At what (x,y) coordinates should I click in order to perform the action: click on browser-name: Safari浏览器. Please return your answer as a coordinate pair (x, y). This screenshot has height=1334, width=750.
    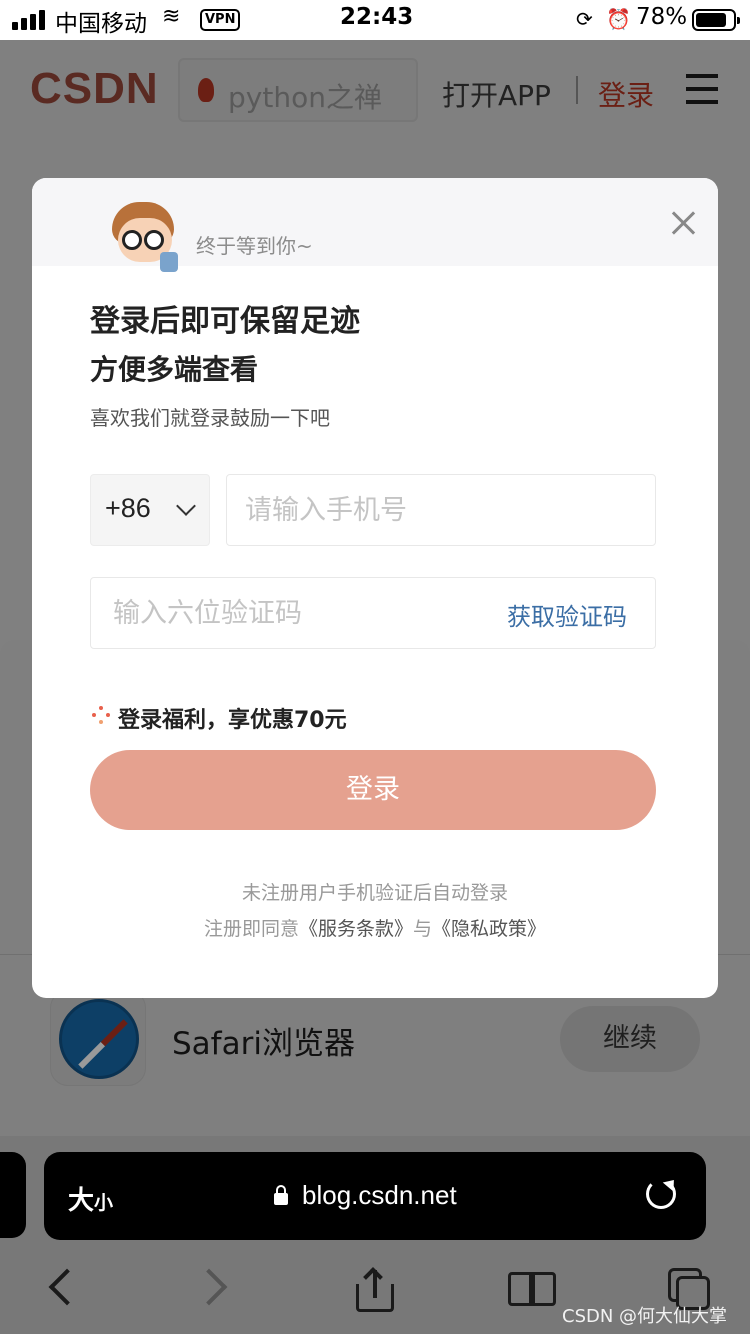
    Looking at the image, I should click on (263, 1044).